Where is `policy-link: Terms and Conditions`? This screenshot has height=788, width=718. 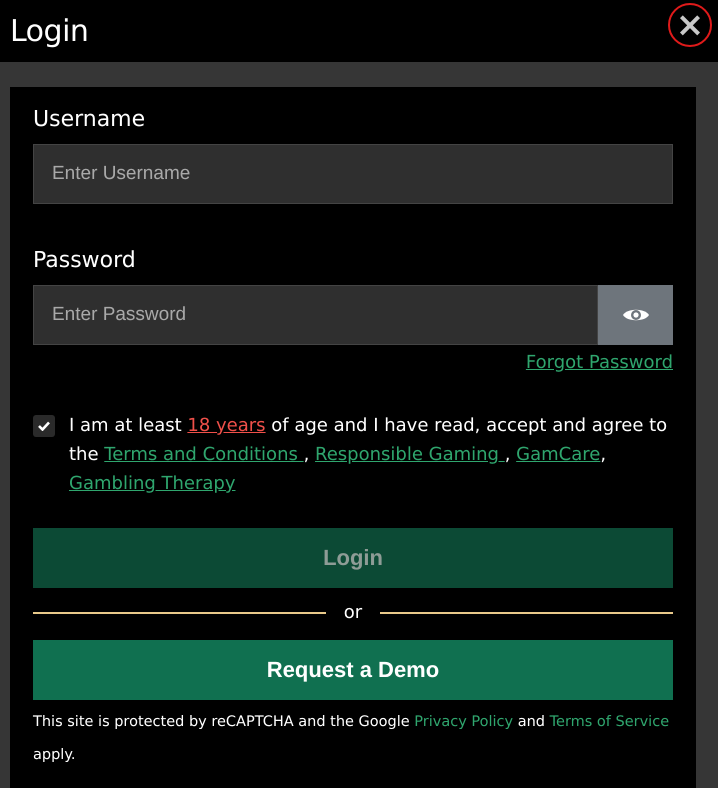 policy-link: Terms and Conditions is located at coordinates (204, 454).